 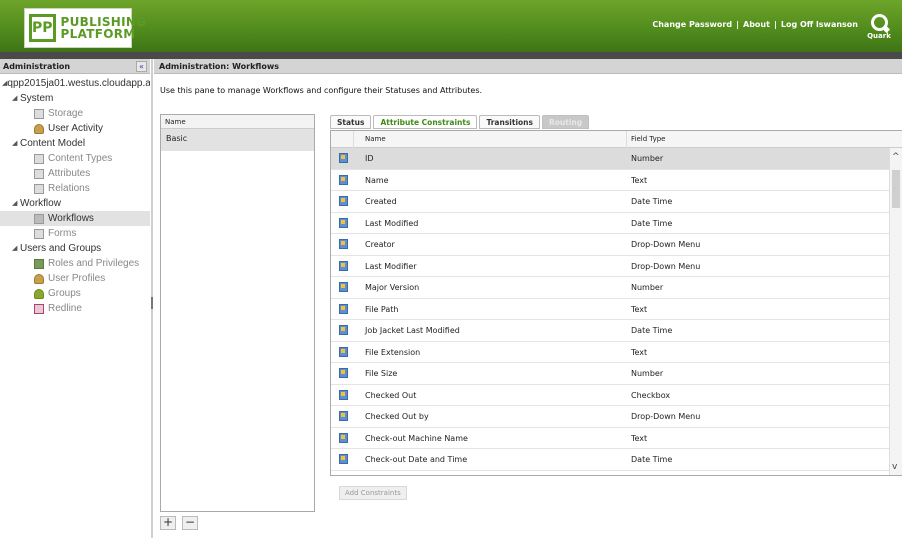 What do you see at coordinates (611, 395) in the screenshot?
I see `table-row: Checked Out Checkbox` at bounding box center [611, 395].